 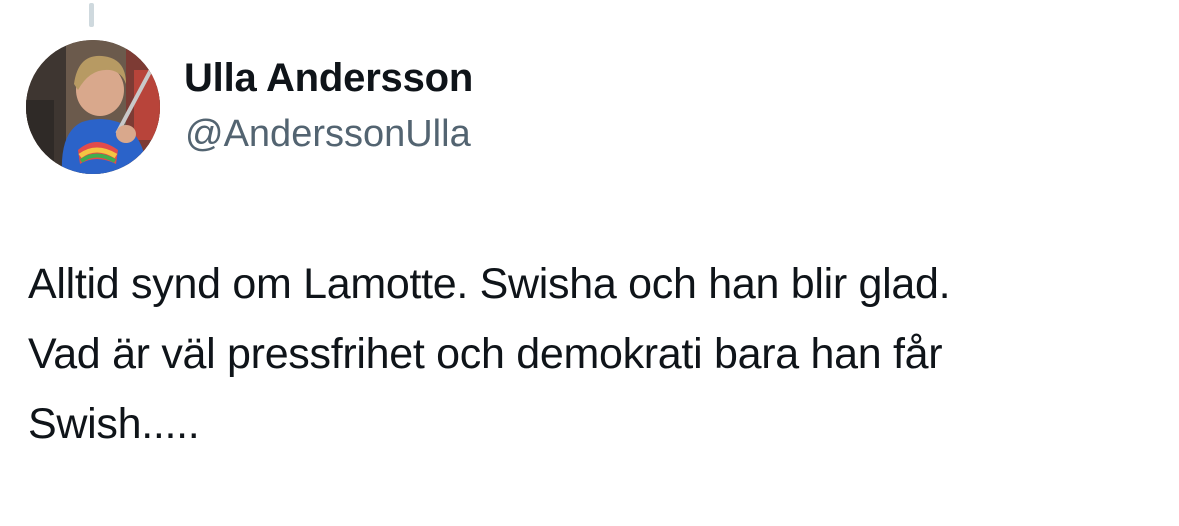 I want to click on avatar, so click(x=93, y=107).